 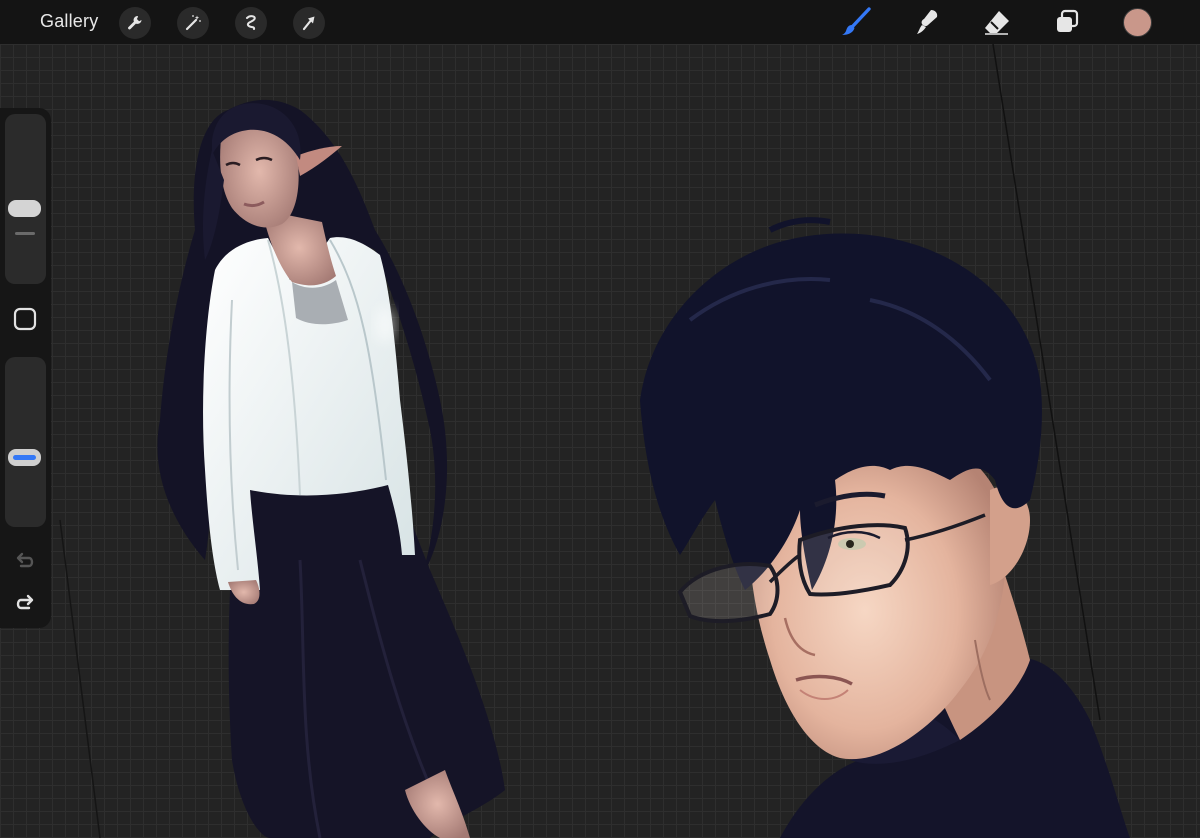 I want to click on brush-size-slider, so click(x=25, y=199).